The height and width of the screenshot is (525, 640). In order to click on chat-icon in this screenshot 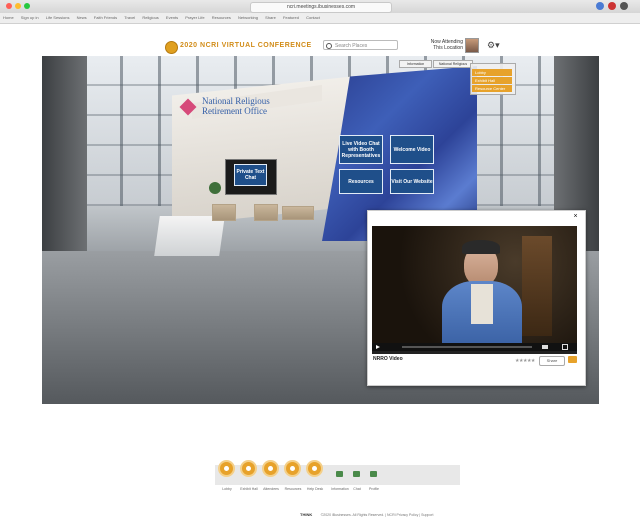, I will do `click(356, 474)`.